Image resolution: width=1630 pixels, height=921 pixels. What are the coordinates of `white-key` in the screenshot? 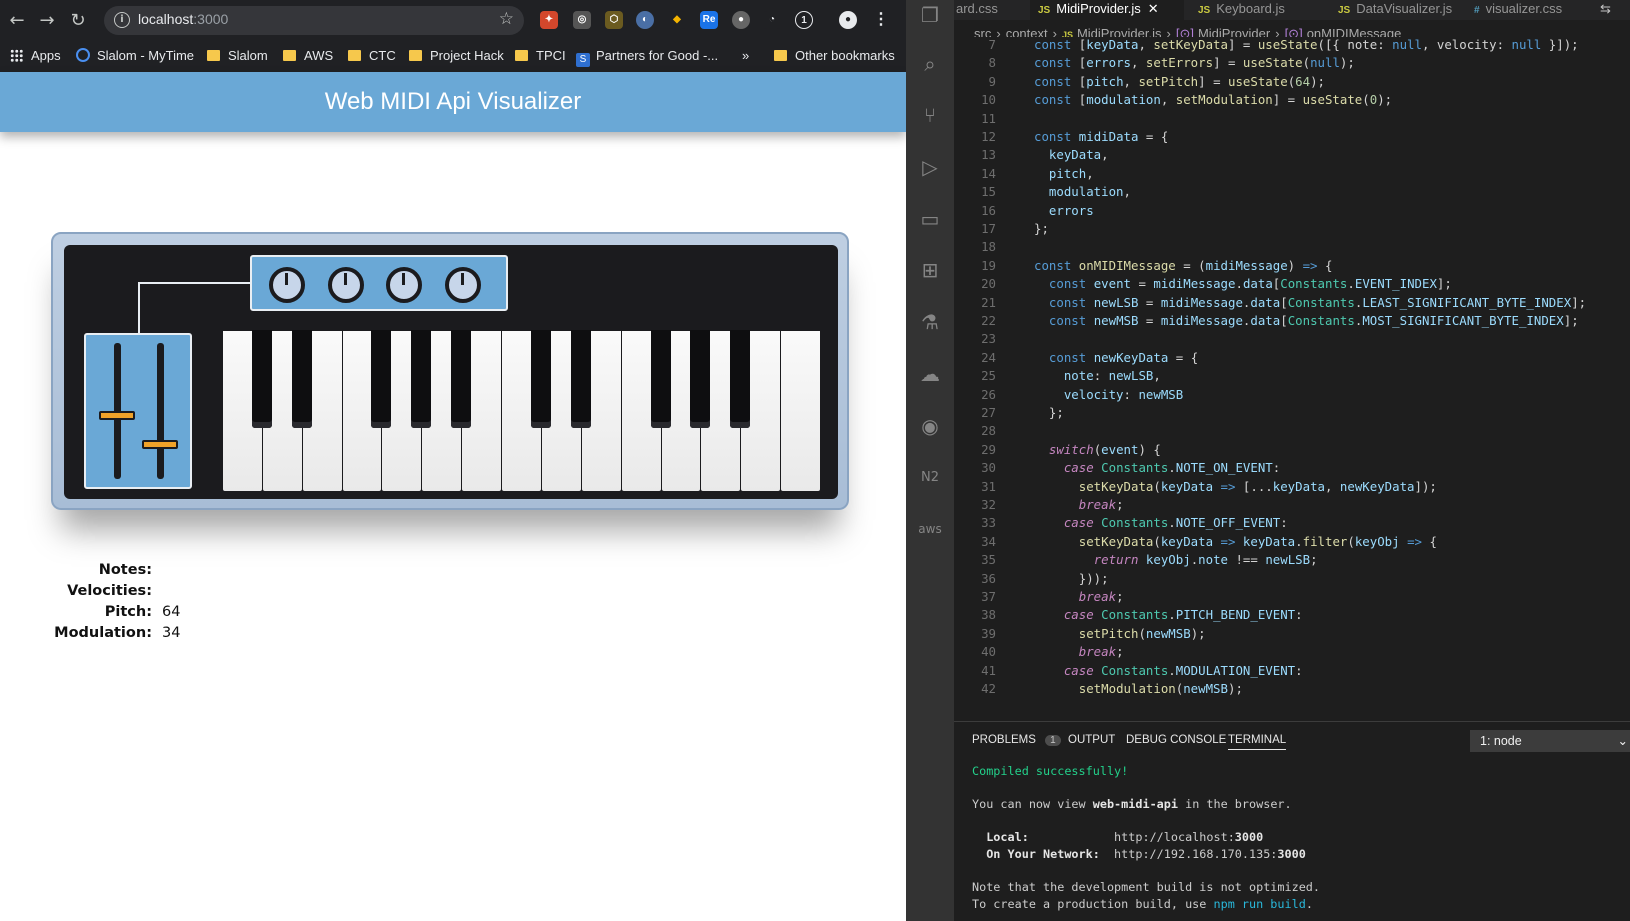 It's located at (800, 411).